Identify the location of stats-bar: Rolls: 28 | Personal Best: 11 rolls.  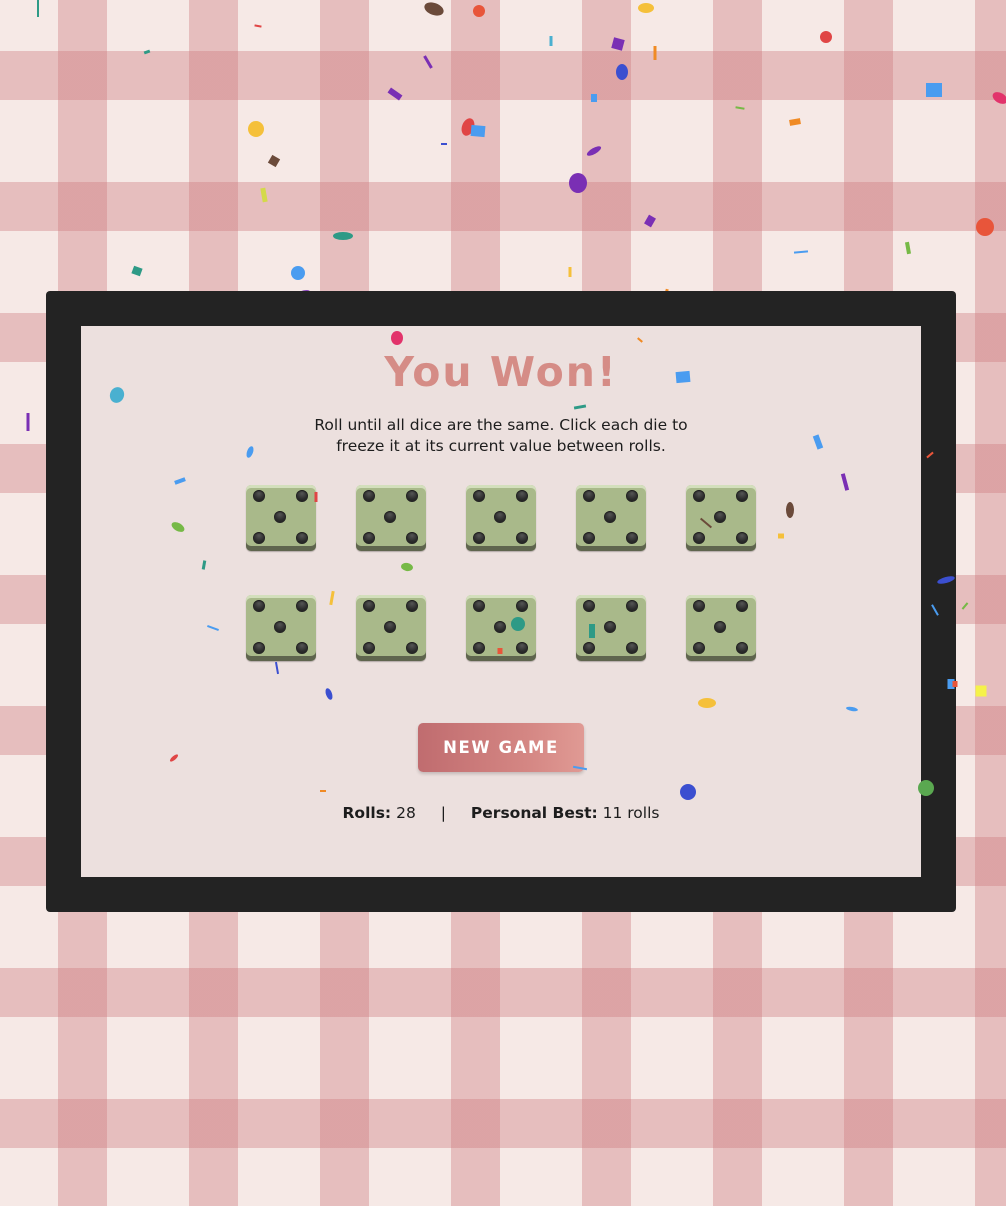
(501, 813).